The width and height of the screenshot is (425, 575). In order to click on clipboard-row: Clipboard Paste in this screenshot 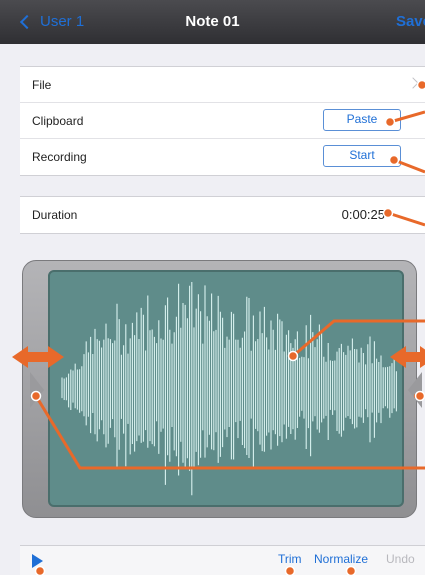, I will do `click(222, 121)`.